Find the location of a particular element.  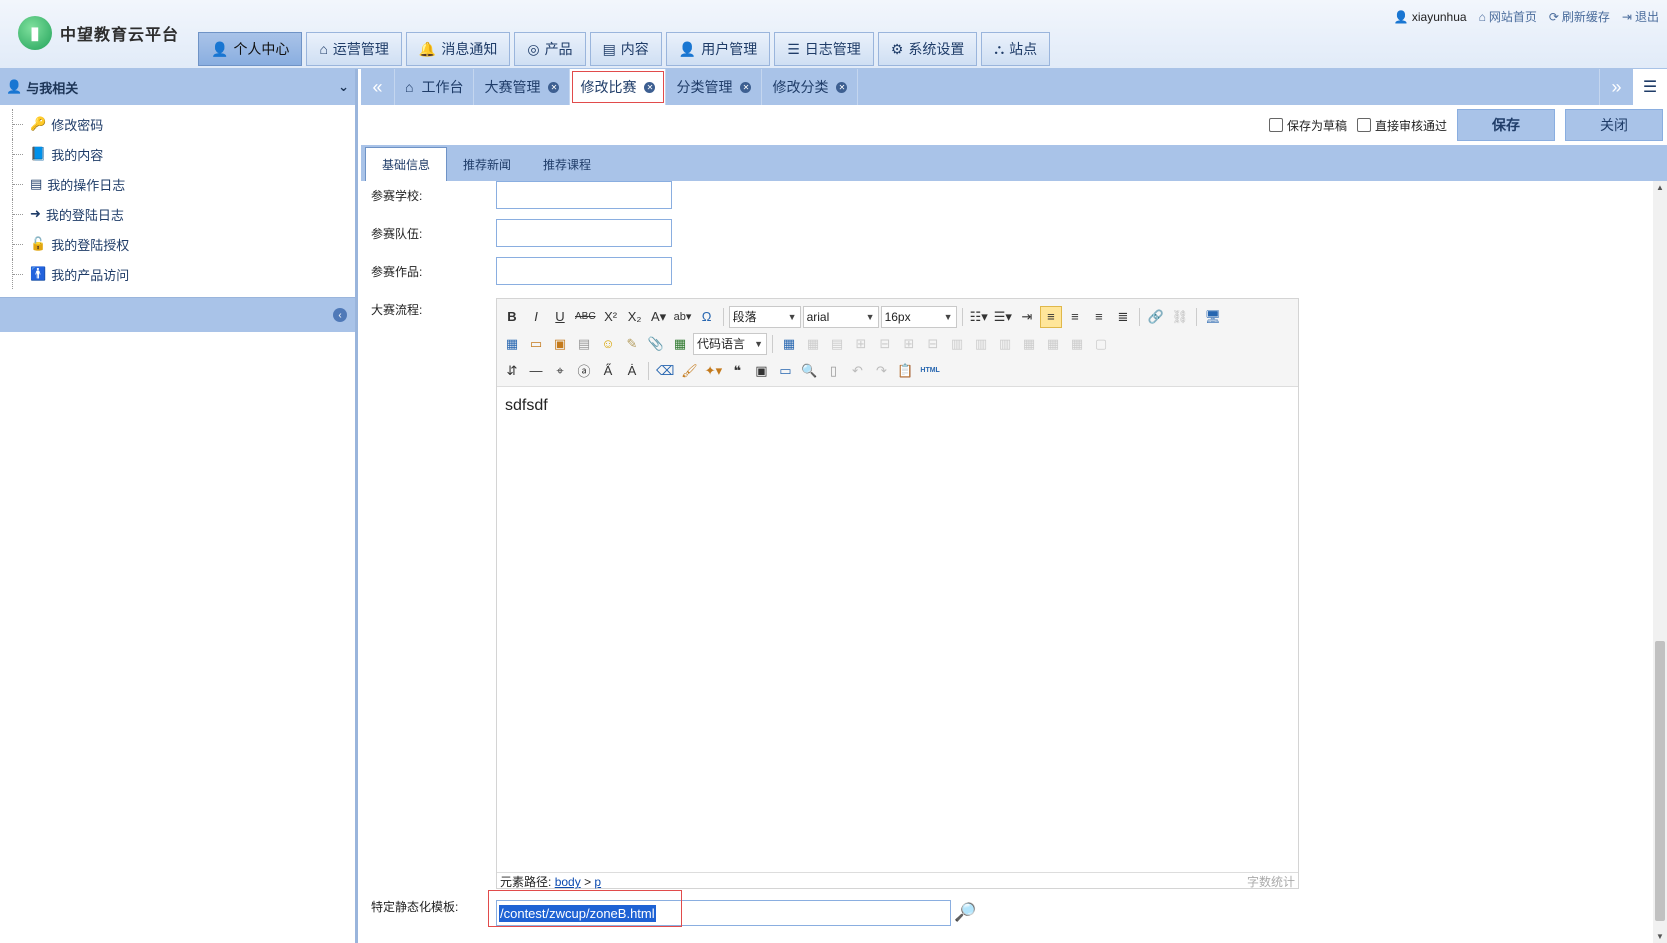

image-icon: ▭ is located at coordinates (536, 344).